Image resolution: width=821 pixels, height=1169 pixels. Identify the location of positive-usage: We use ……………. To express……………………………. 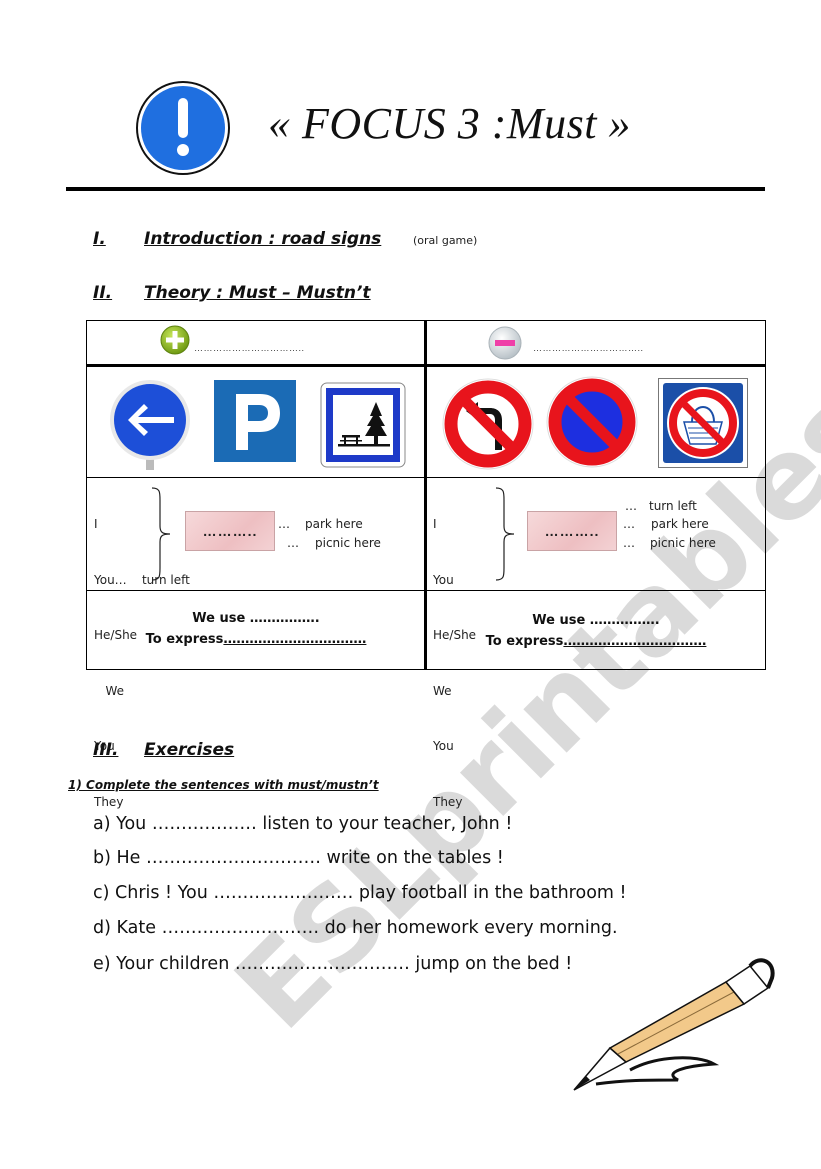
(256, 629).